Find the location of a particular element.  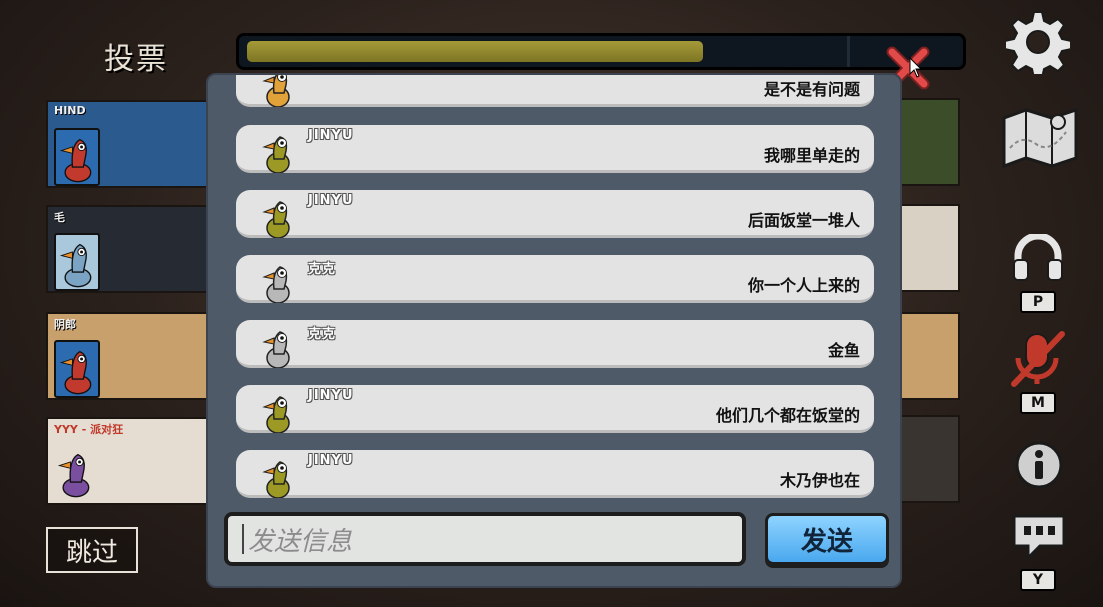

chat-message: JINYU 木乃伊也在 is located at coordinates (555, 474).